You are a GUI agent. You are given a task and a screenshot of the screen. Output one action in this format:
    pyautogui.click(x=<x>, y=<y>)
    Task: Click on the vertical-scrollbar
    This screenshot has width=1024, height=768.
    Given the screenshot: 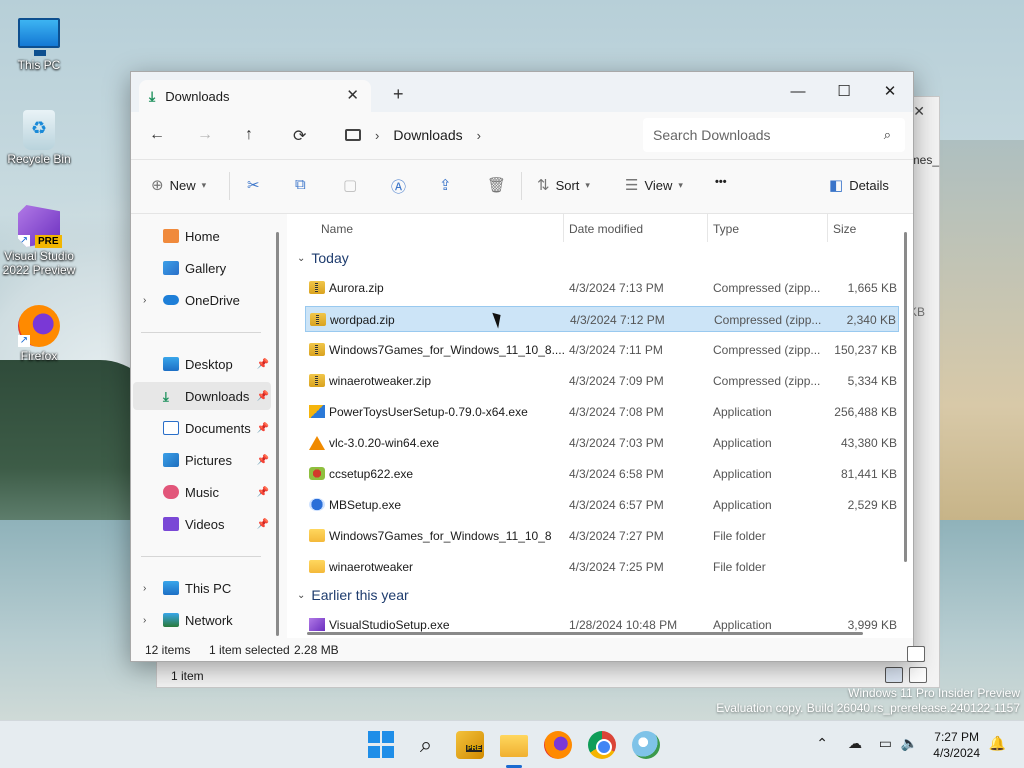 What is the action you would take?
    pyautogui.click(x=905, y=397)
    